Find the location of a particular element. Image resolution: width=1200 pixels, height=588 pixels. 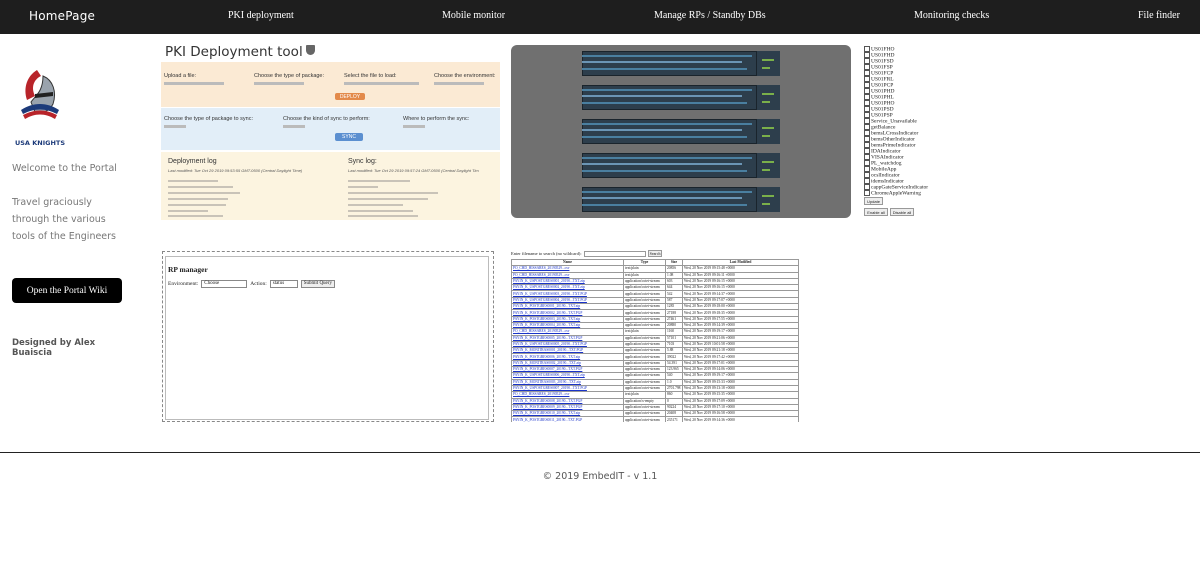

sync-kind-select is located at coordinates (294, 126).